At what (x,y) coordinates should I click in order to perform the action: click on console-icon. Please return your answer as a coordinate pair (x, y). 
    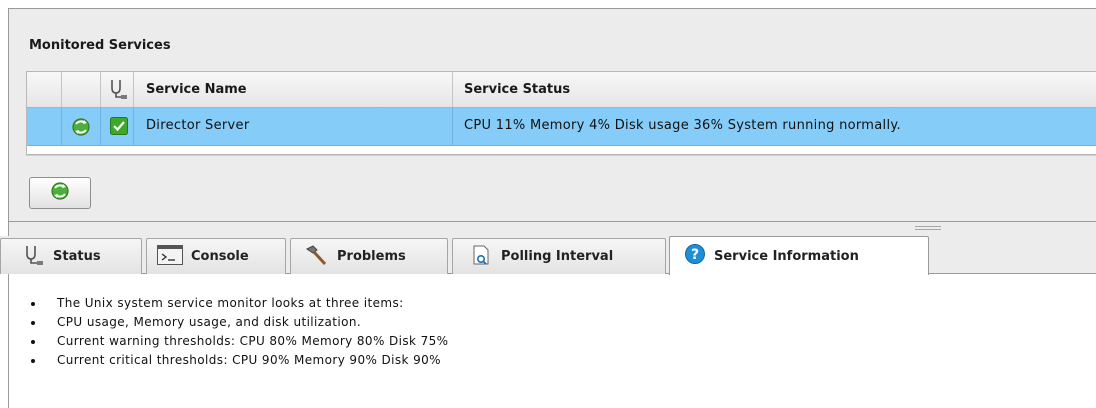
    Looking at the image, I should click on (170, 256).